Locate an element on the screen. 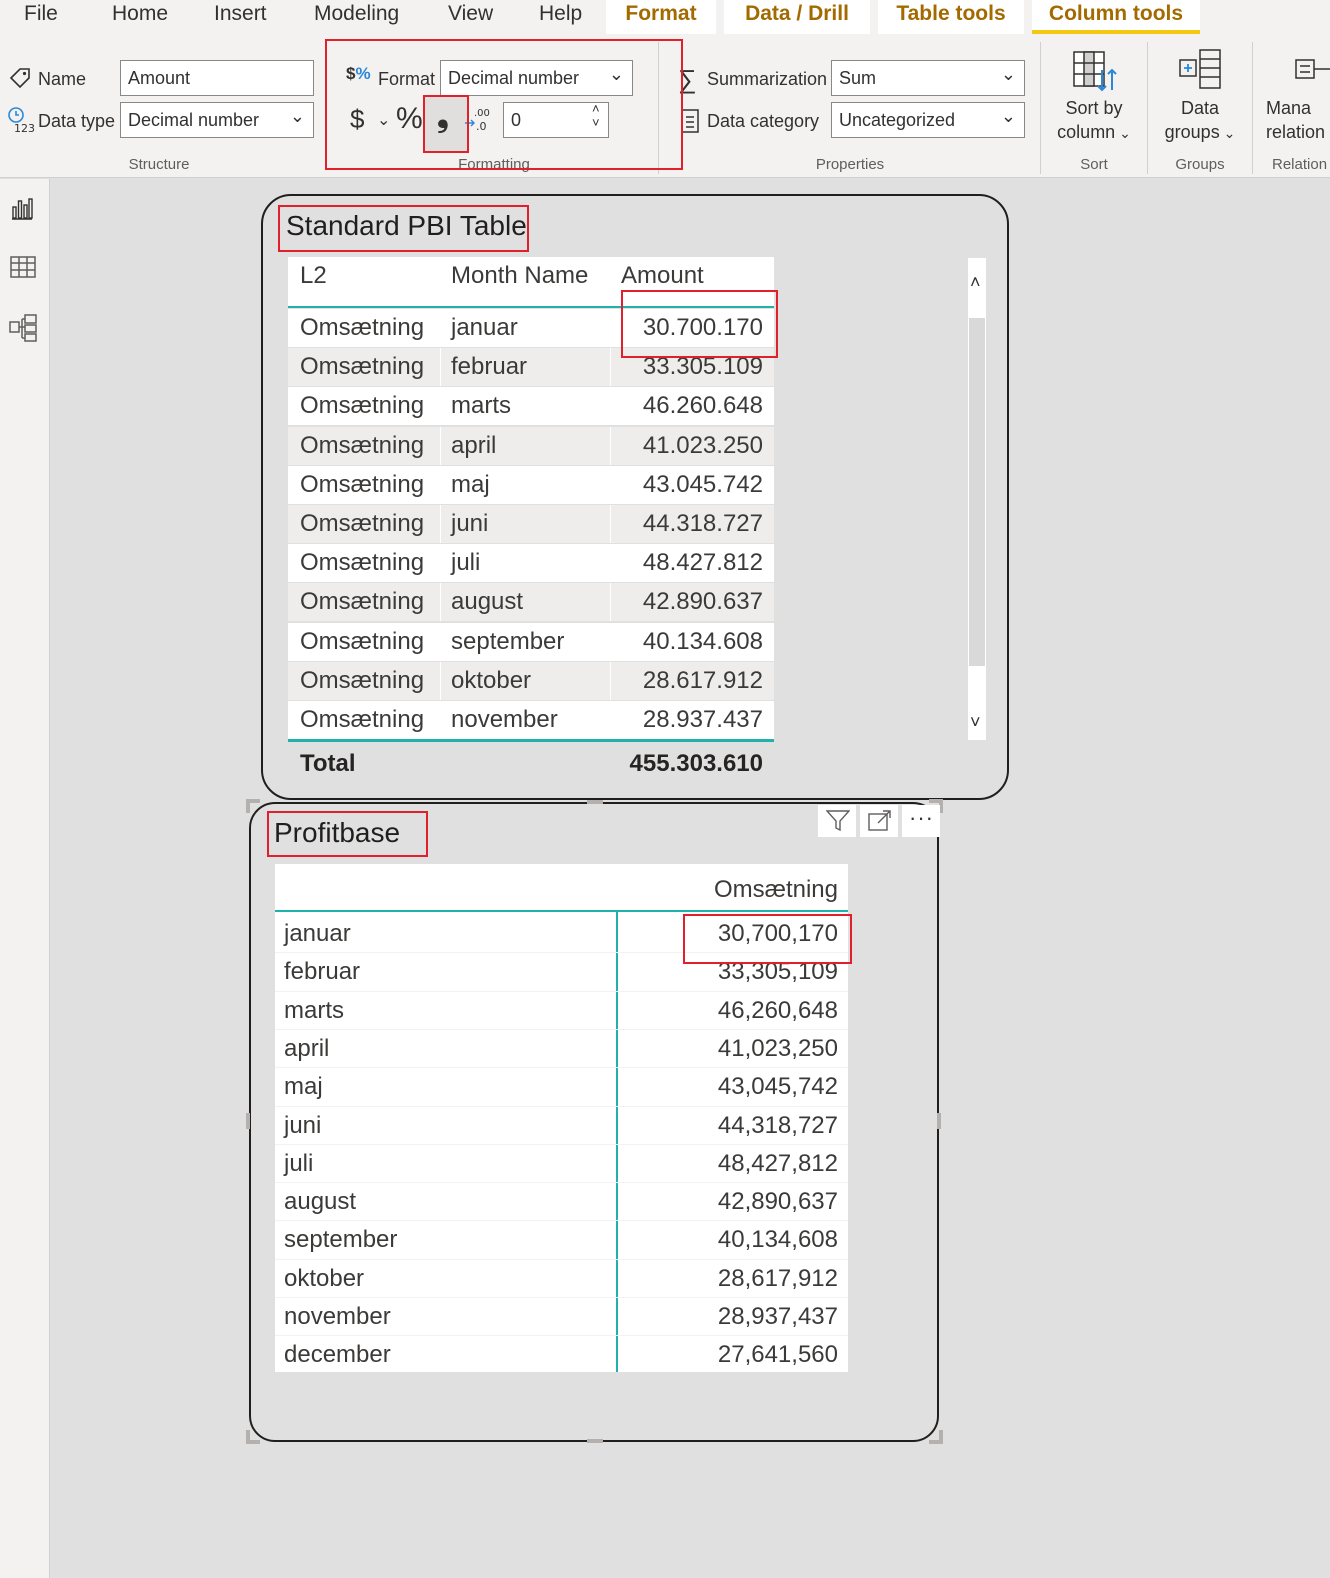 Image resolution: width=1330 pixels, height=1578 pixels. amount-cell: 46.260.648 is located at coordinates (702, 405).